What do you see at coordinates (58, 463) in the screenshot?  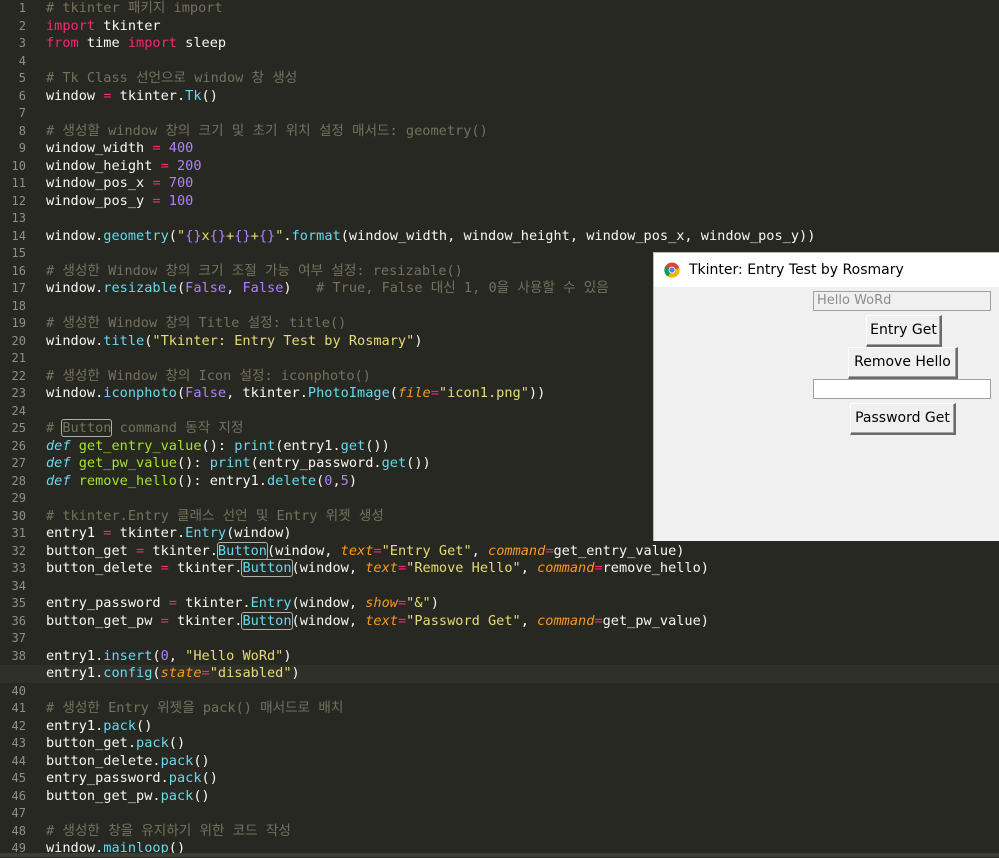 I see `keyword-def: def` at bounding box center [58, 463].